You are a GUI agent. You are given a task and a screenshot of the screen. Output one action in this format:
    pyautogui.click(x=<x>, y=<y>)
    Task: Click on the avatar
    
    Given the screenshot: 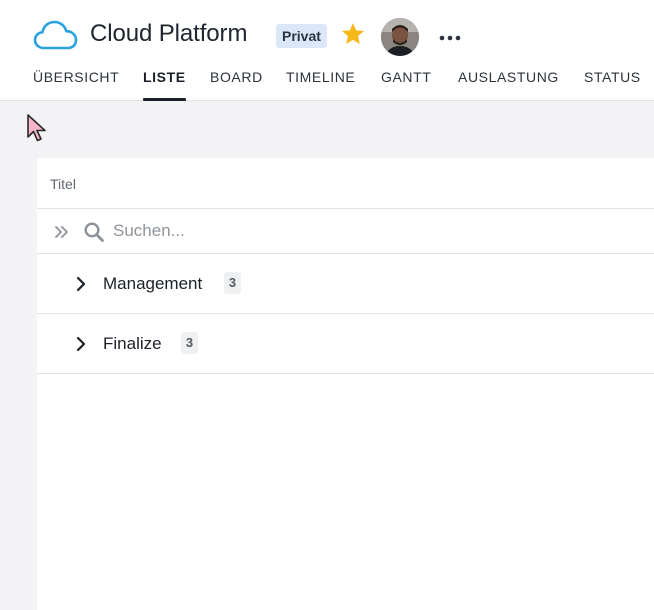 What is the action you would take?
    pyautogui.click(x=400, y=37)
    